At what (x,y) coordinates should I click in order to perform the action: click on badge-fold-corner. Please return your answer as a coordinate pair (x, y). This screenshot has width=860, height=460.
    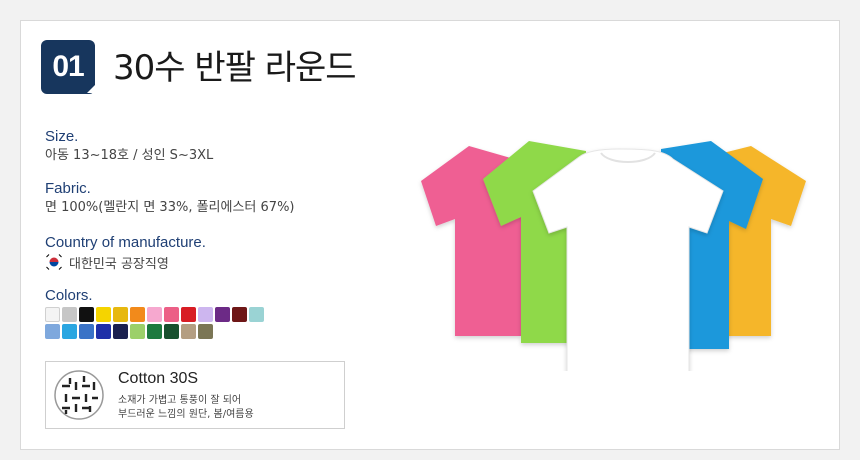
    Looking at the image, I should click on (91, 89).